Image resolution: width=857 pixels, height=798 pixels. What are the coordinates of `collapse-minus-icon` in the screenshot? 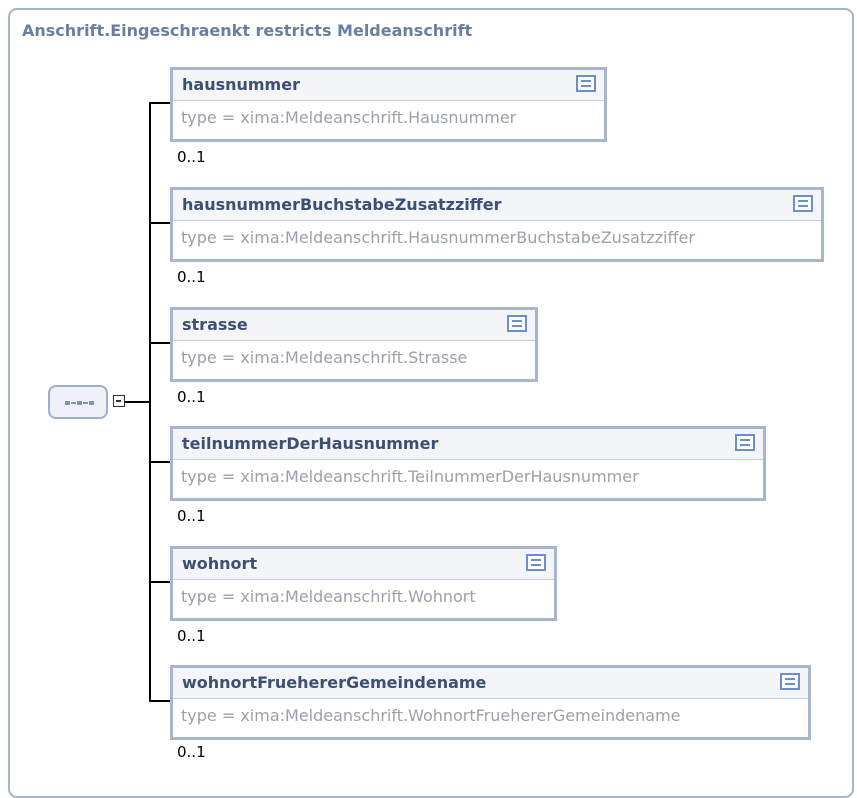 It's located at (119, 401).